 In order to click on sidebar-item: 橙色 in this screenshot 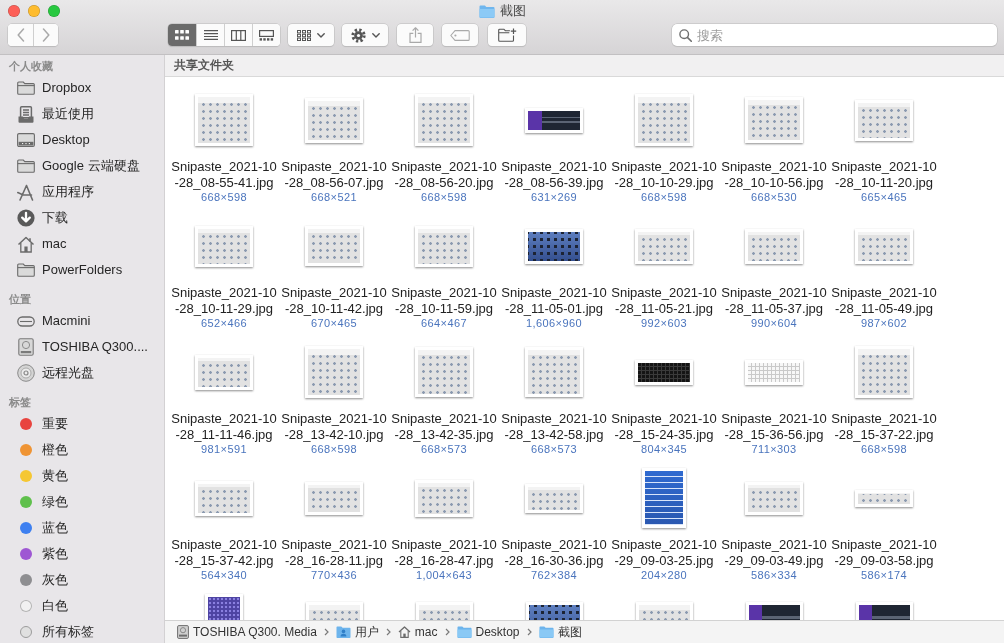, I will do `click(36, 450)`.